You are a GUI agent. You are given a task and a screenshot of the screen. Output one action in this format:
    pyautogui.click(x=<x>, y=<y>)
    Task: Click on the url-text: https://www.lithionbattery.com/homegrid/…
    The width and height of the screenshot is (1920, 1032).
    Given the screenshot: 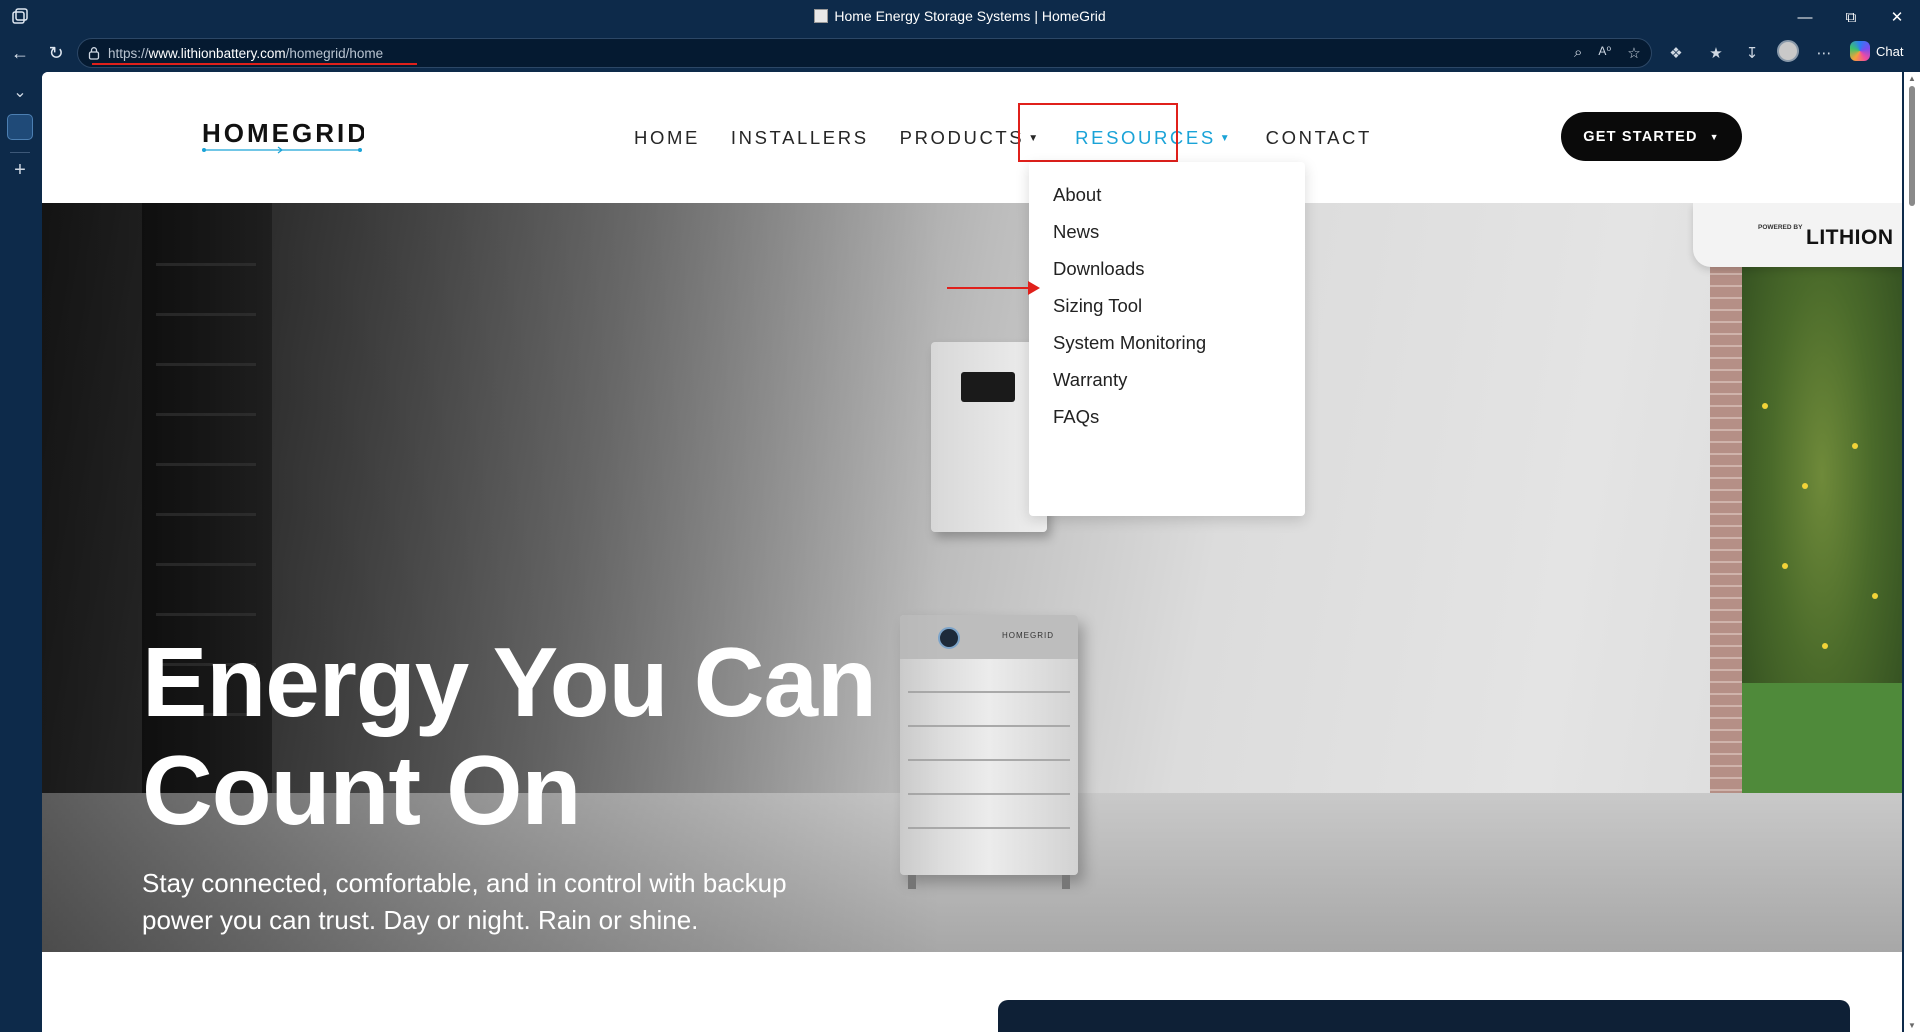 What is the action you would take?
    pyautogui.click(x=245, y=53)
    